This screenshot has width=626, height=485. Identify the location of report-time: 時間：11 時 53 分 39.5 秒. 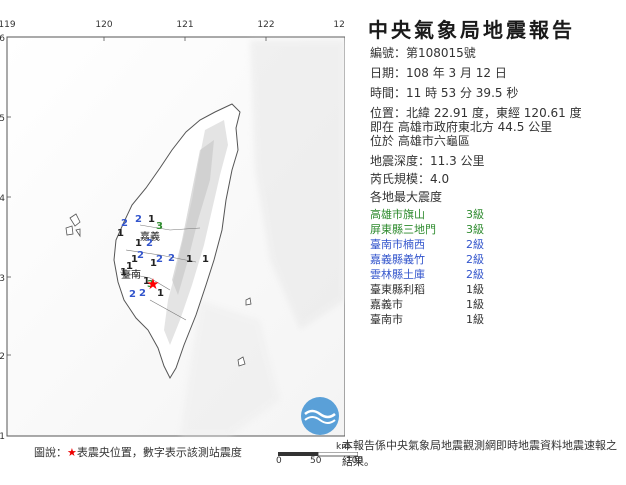
(444, 93).